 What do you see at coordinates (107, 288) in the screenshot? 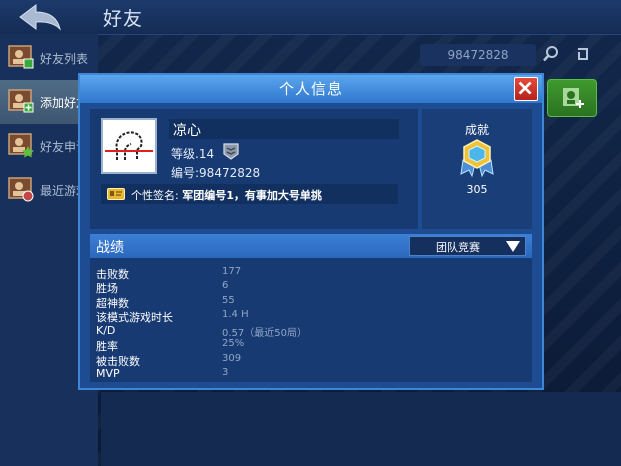
I see `stat-label: 胜场` at bounding box center [107, 288].